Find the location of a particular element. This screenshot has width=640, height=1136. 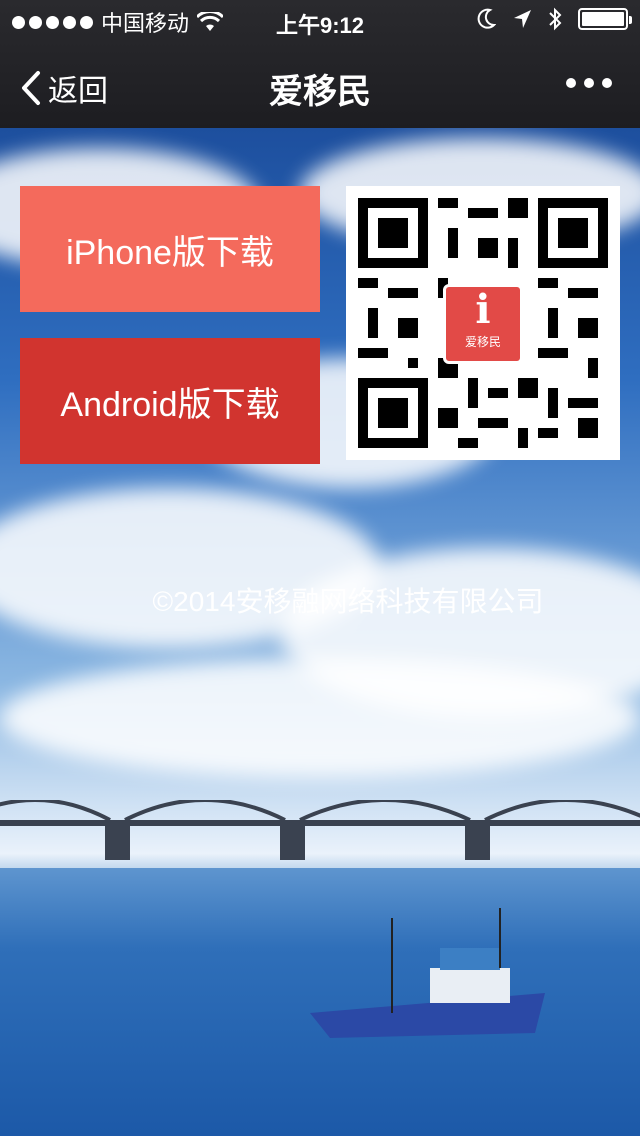

location-arrow-icon is located at coordinates (522, 19).